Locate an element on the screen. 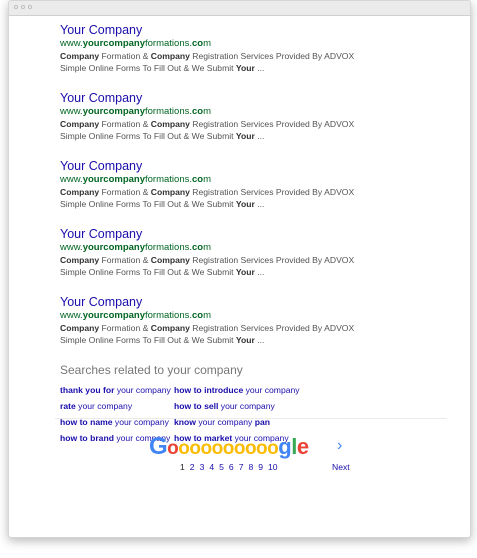 The width and height of the screenshot is (477, 558). page-number-link: 6 is located at coordinates (231, 467).